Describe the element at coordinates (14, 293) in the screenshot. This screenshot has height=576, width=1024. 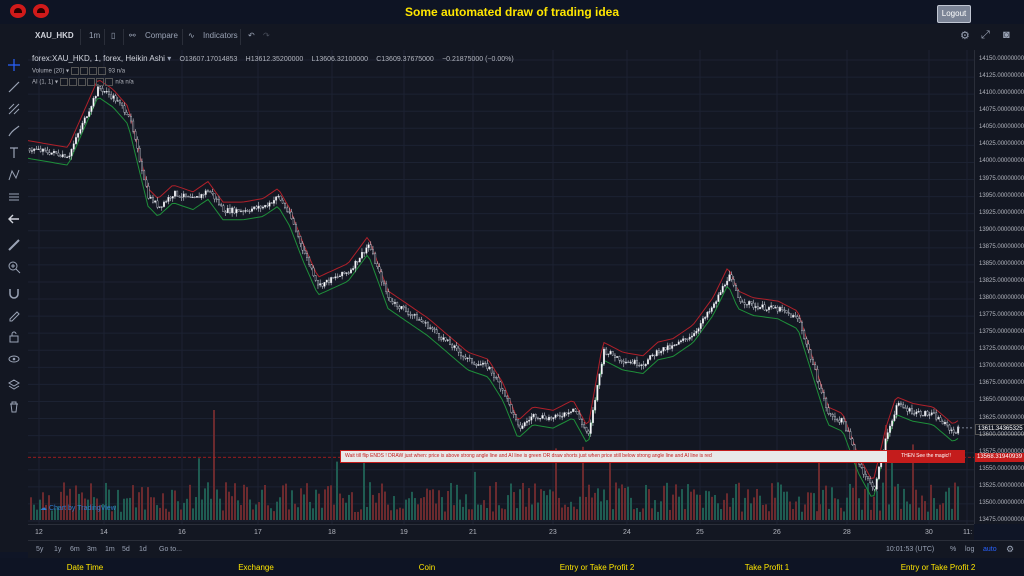
I see `magnet-icon` at that location.